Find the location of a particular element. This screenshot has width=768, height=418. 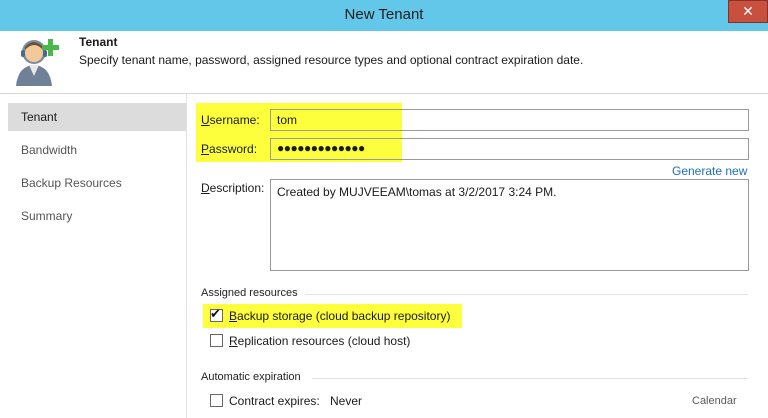

automatic-expiration-heading: Automatic expiration is located at coordinates (251, 377).